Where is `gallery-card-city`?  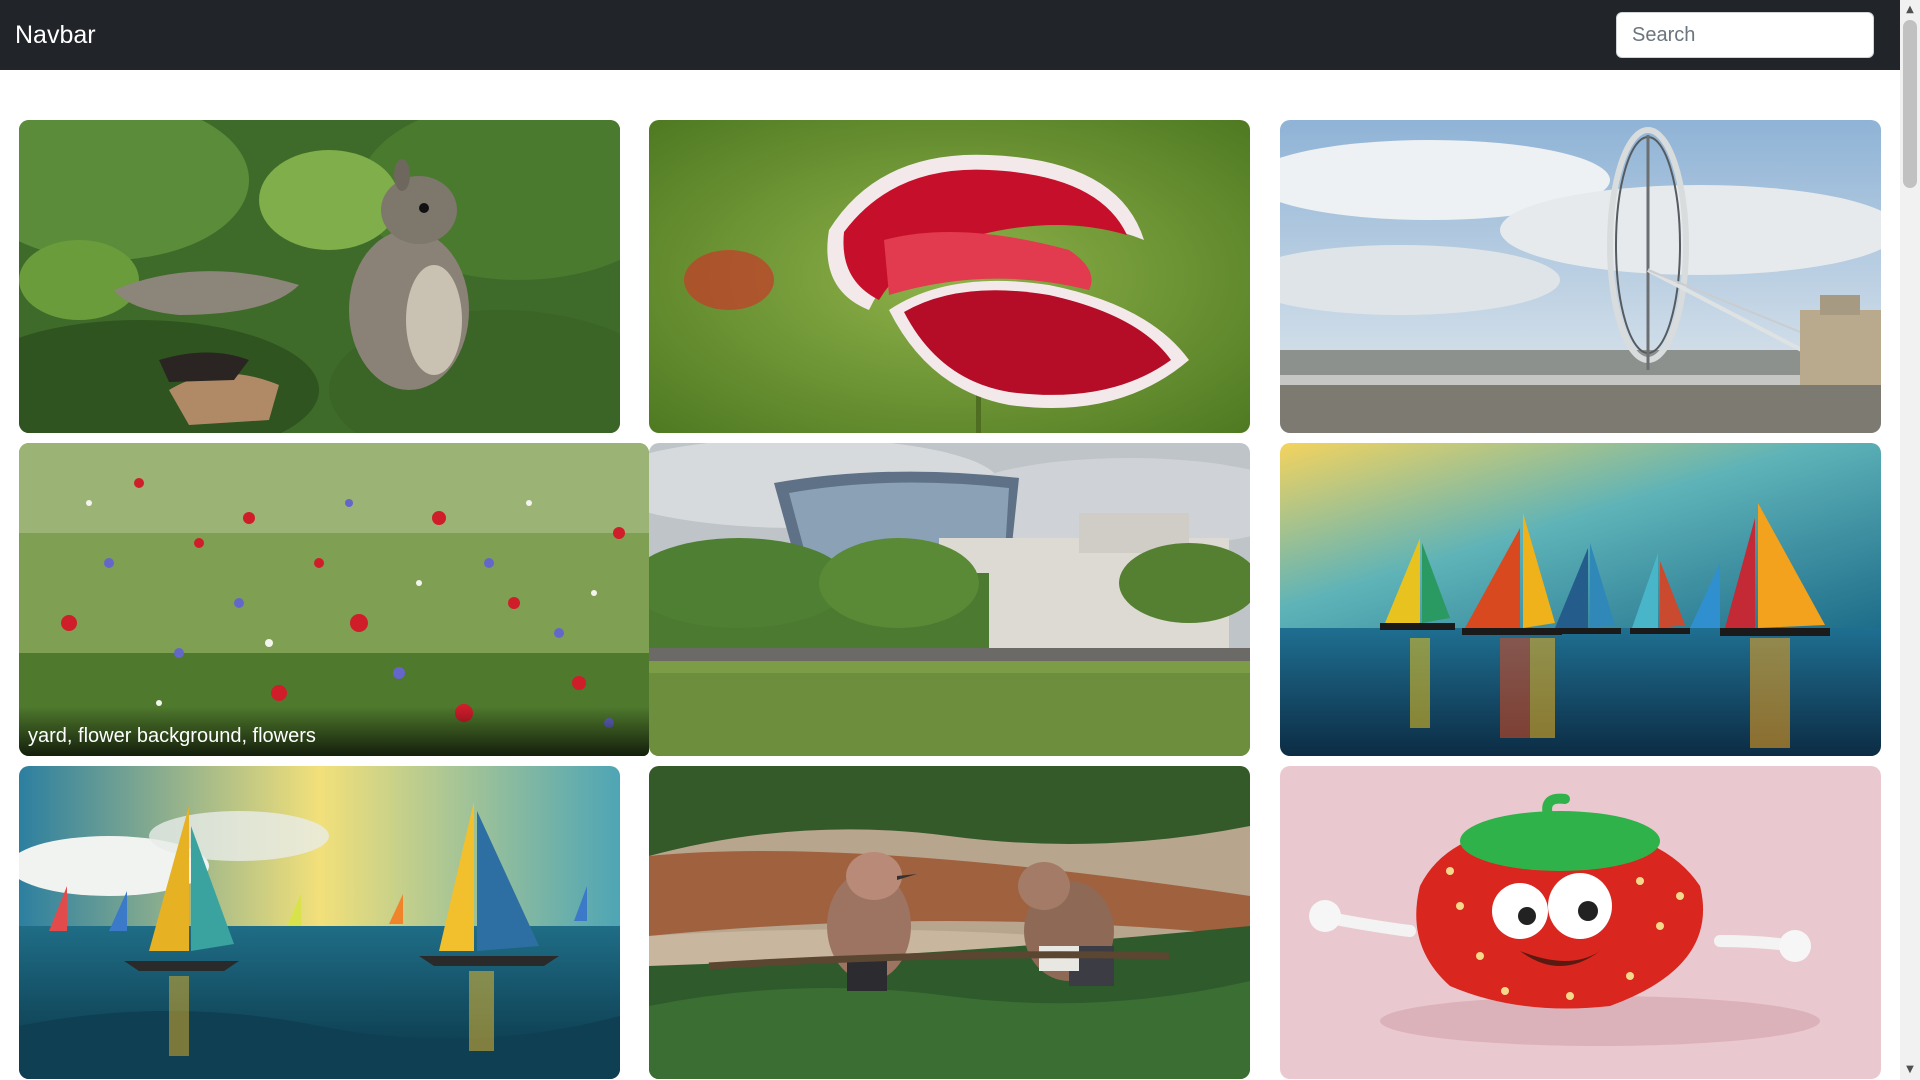
gallery-card-city is located at coordinates (949, 599).